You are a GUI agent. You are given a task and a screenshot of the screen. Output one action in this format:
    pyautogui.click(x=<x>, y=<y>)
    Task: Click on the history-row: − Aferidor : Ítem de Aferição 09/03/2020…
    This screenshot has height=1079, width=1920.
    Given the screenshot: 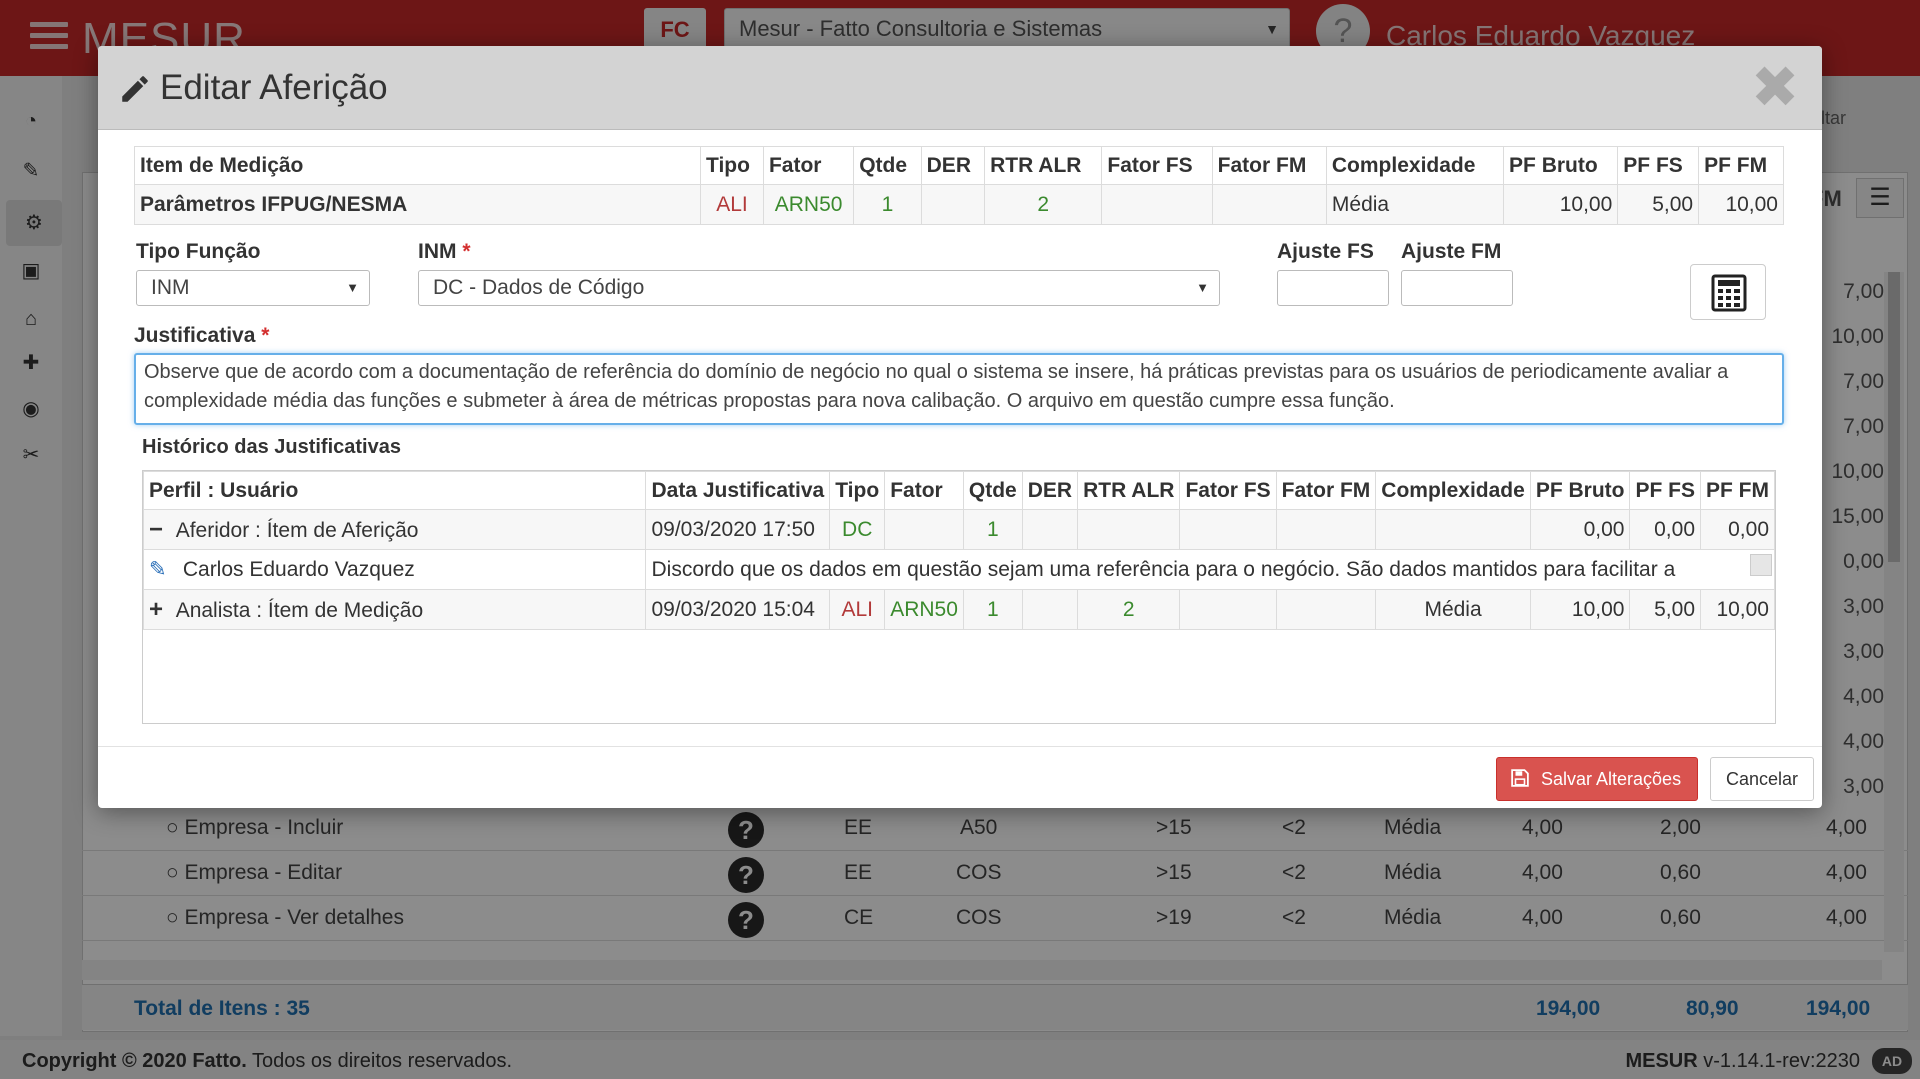 What is the action you would take?
    pyautogui.click(x=958, y=529)
    